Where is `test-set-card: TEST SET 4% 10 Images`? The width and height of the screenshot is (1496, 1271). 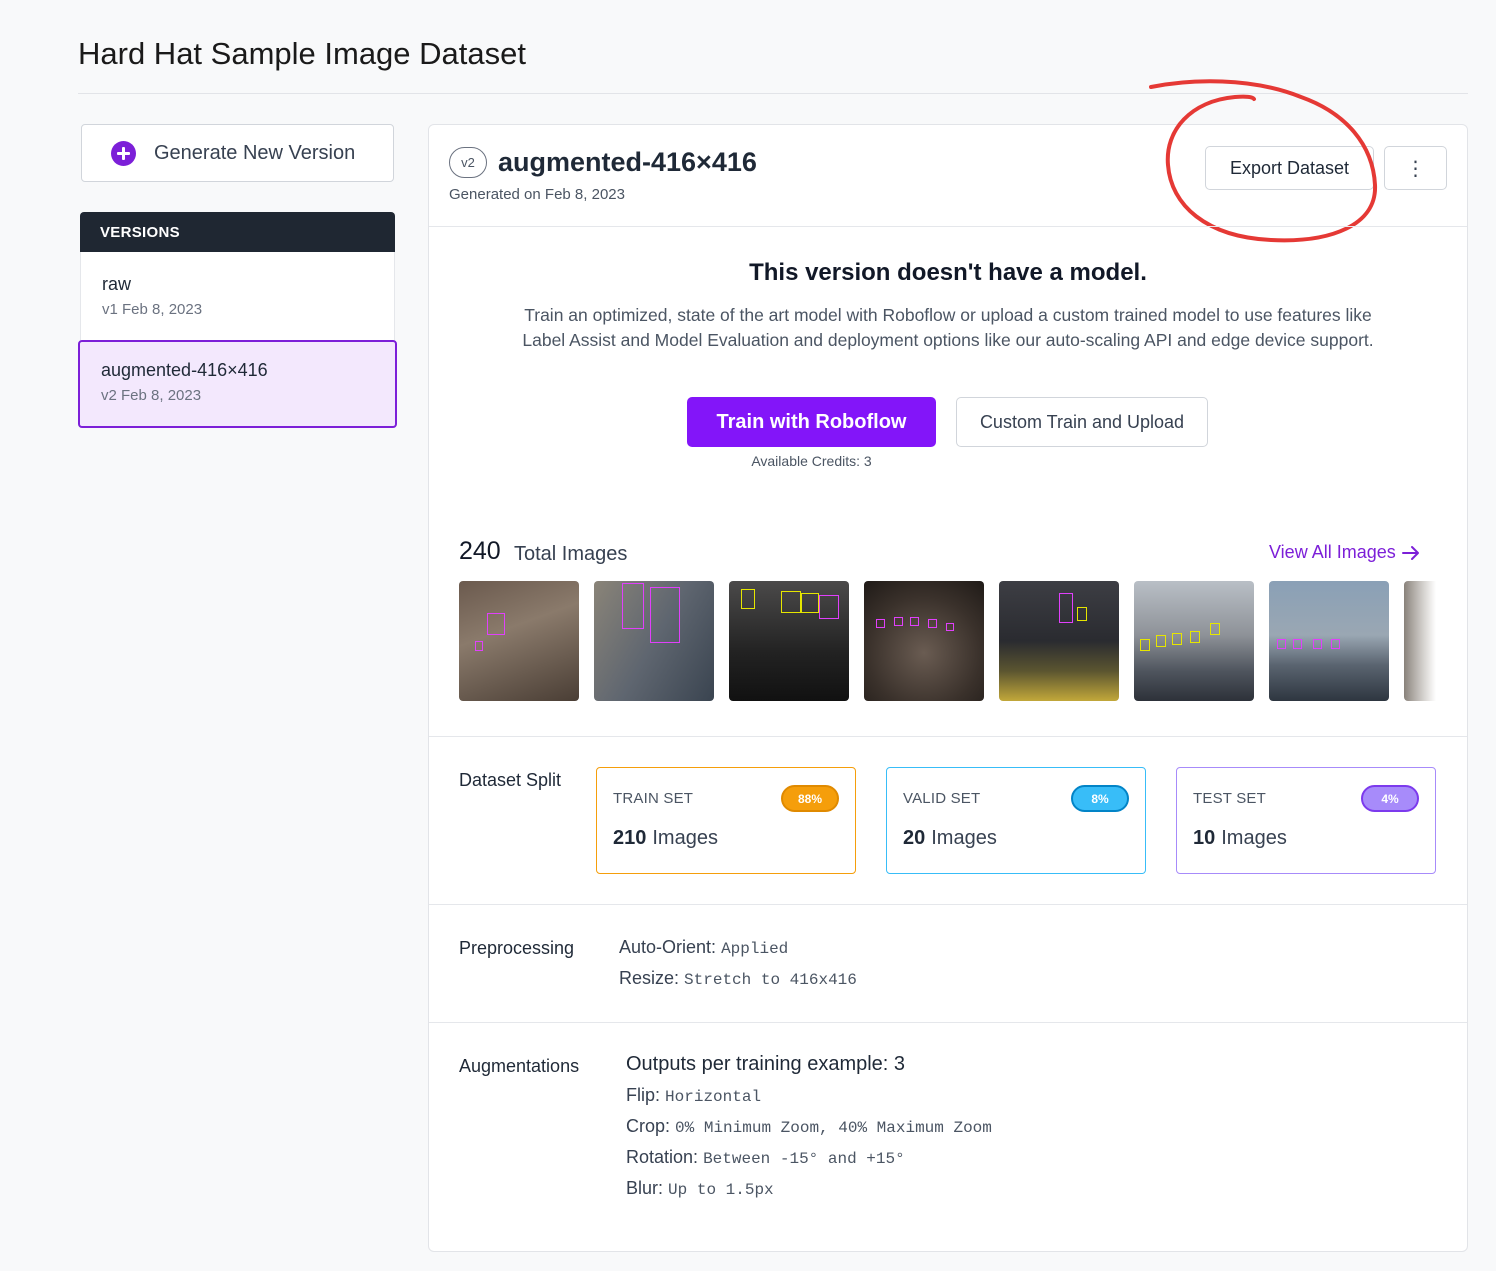 test-set-card: TEST SET 4% 10 Images is located at coordinates (1306, 820).